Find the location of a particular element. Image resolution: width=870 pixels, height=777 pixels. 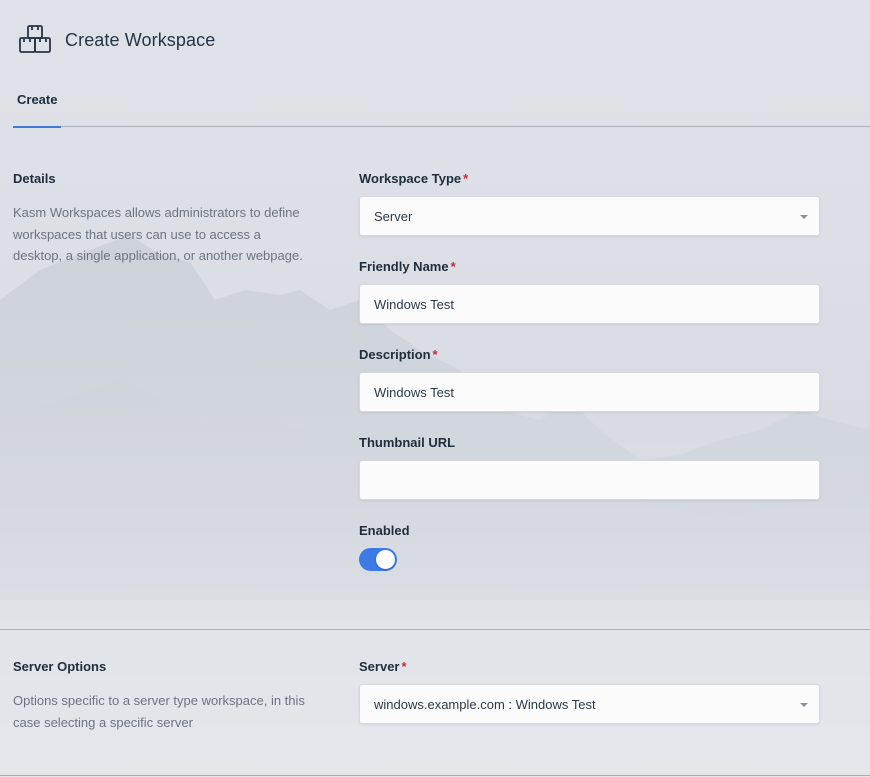

server-options-section-title: Server Options is located at coordinates (60, 666).